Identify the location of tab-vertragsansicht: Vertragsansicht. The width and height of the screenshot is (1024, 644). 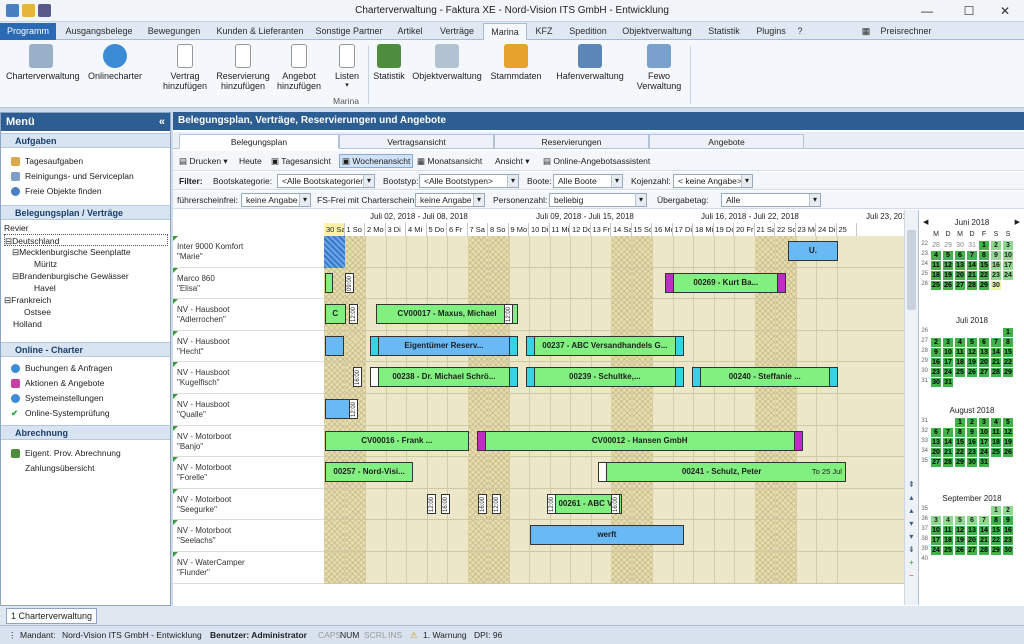
(416, 141).